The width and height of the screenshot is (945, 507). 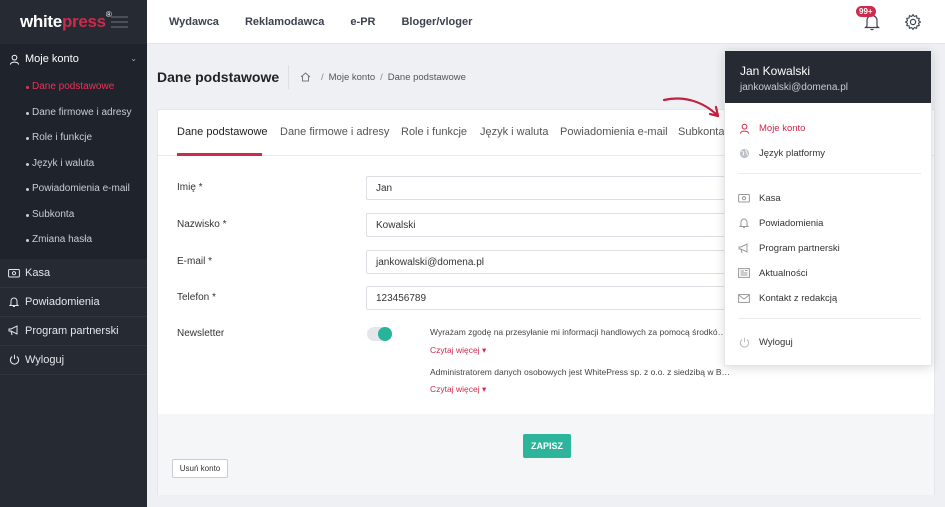 I want to click on sidebar-subitem-label: Powiadomienia e-mail, so click(x=81, y=189).